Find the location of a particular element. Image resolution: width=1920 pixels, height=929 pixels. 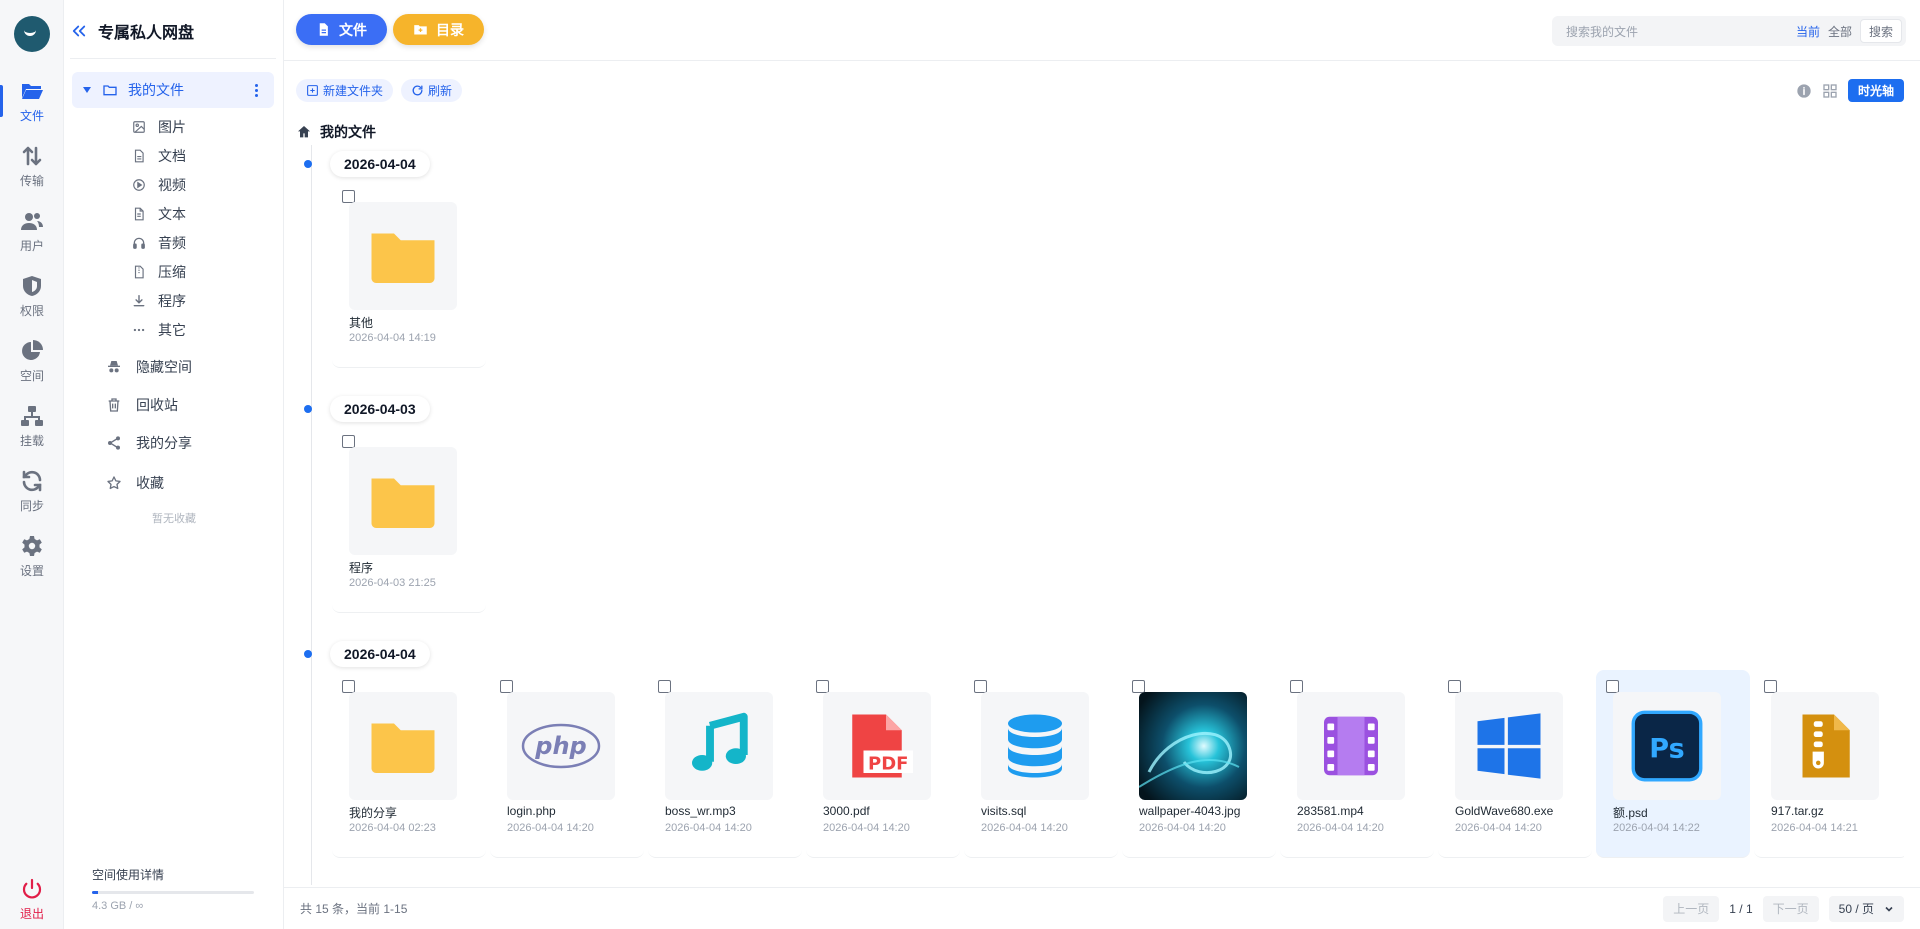

rail-item-4: 空间 is located at coordinates (32, 361).